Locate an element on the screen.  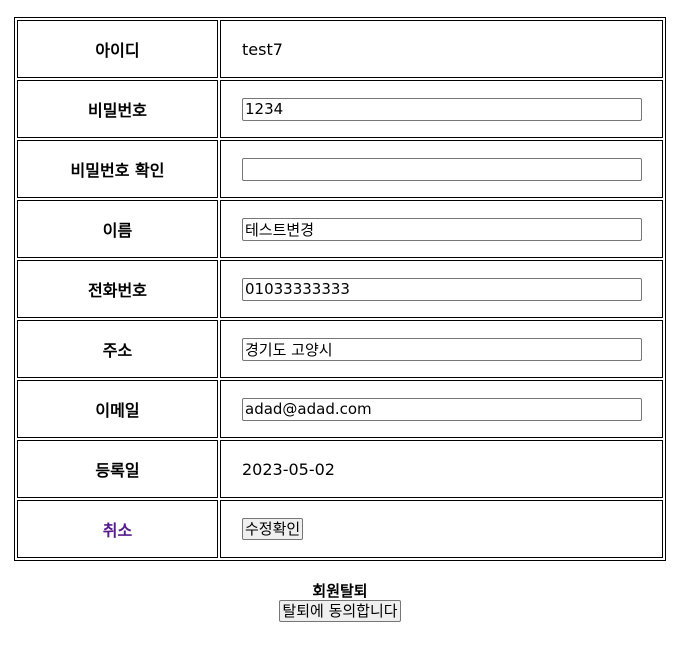
address-input is located at coordinates (442, 349).